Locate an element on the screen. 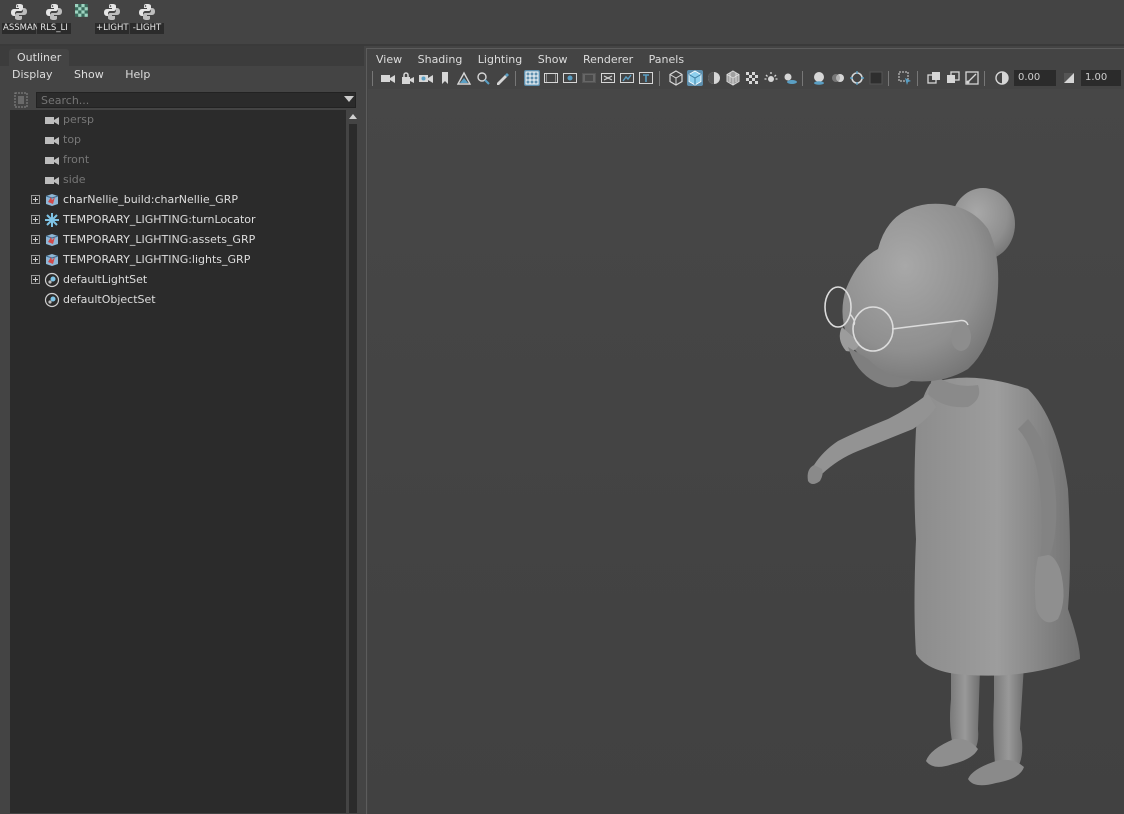  outliner-item-side: side is located at coordinates (178, 180).